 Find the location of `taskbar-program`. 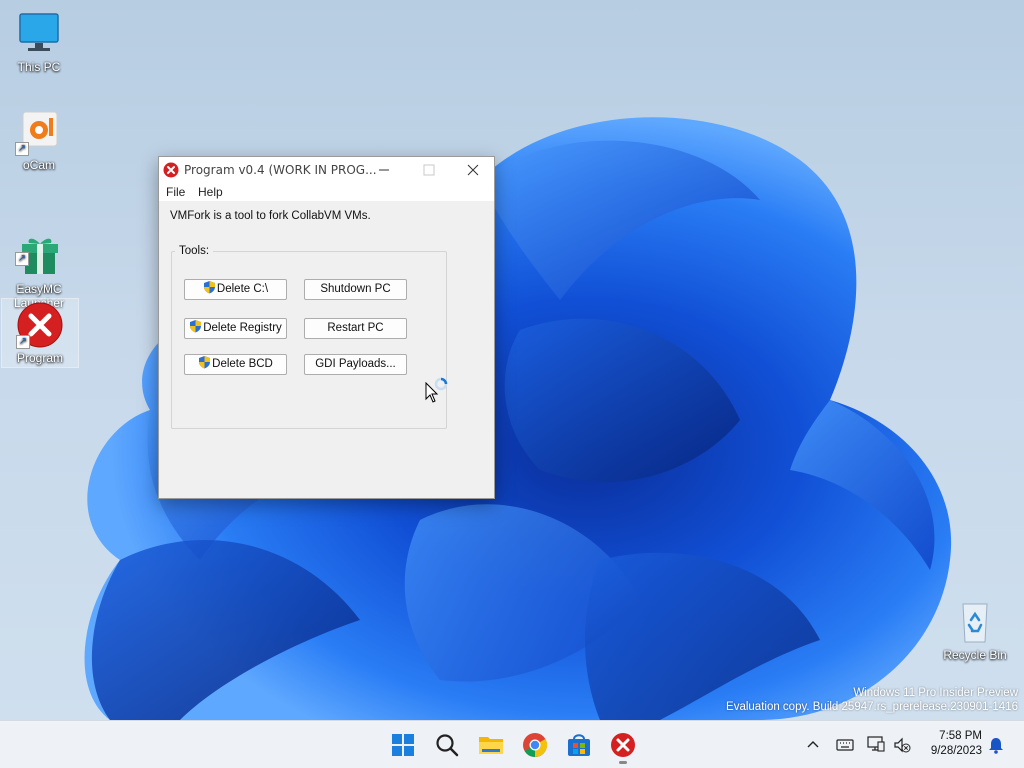

taskbar-program is located at coordinates (623, 747).